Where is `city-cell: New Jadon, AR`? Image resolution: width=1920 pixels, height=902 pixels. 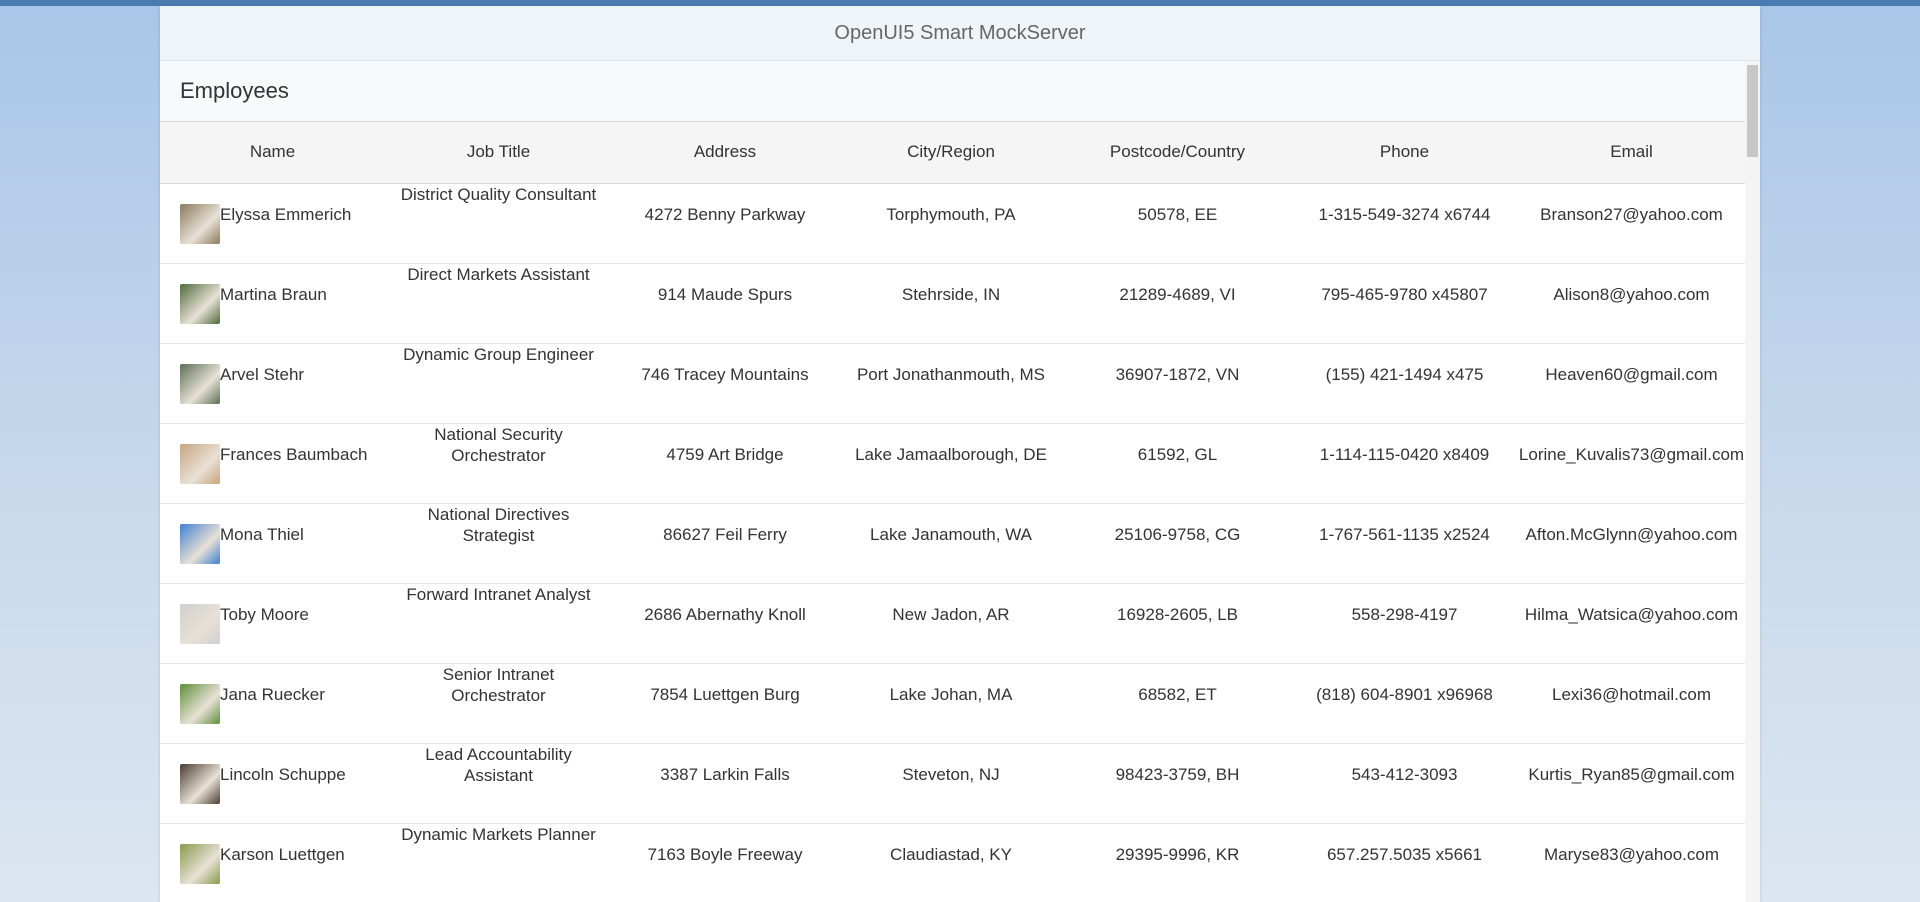 city-cell: New Jadon, AR is located at coordinates (951, 614).